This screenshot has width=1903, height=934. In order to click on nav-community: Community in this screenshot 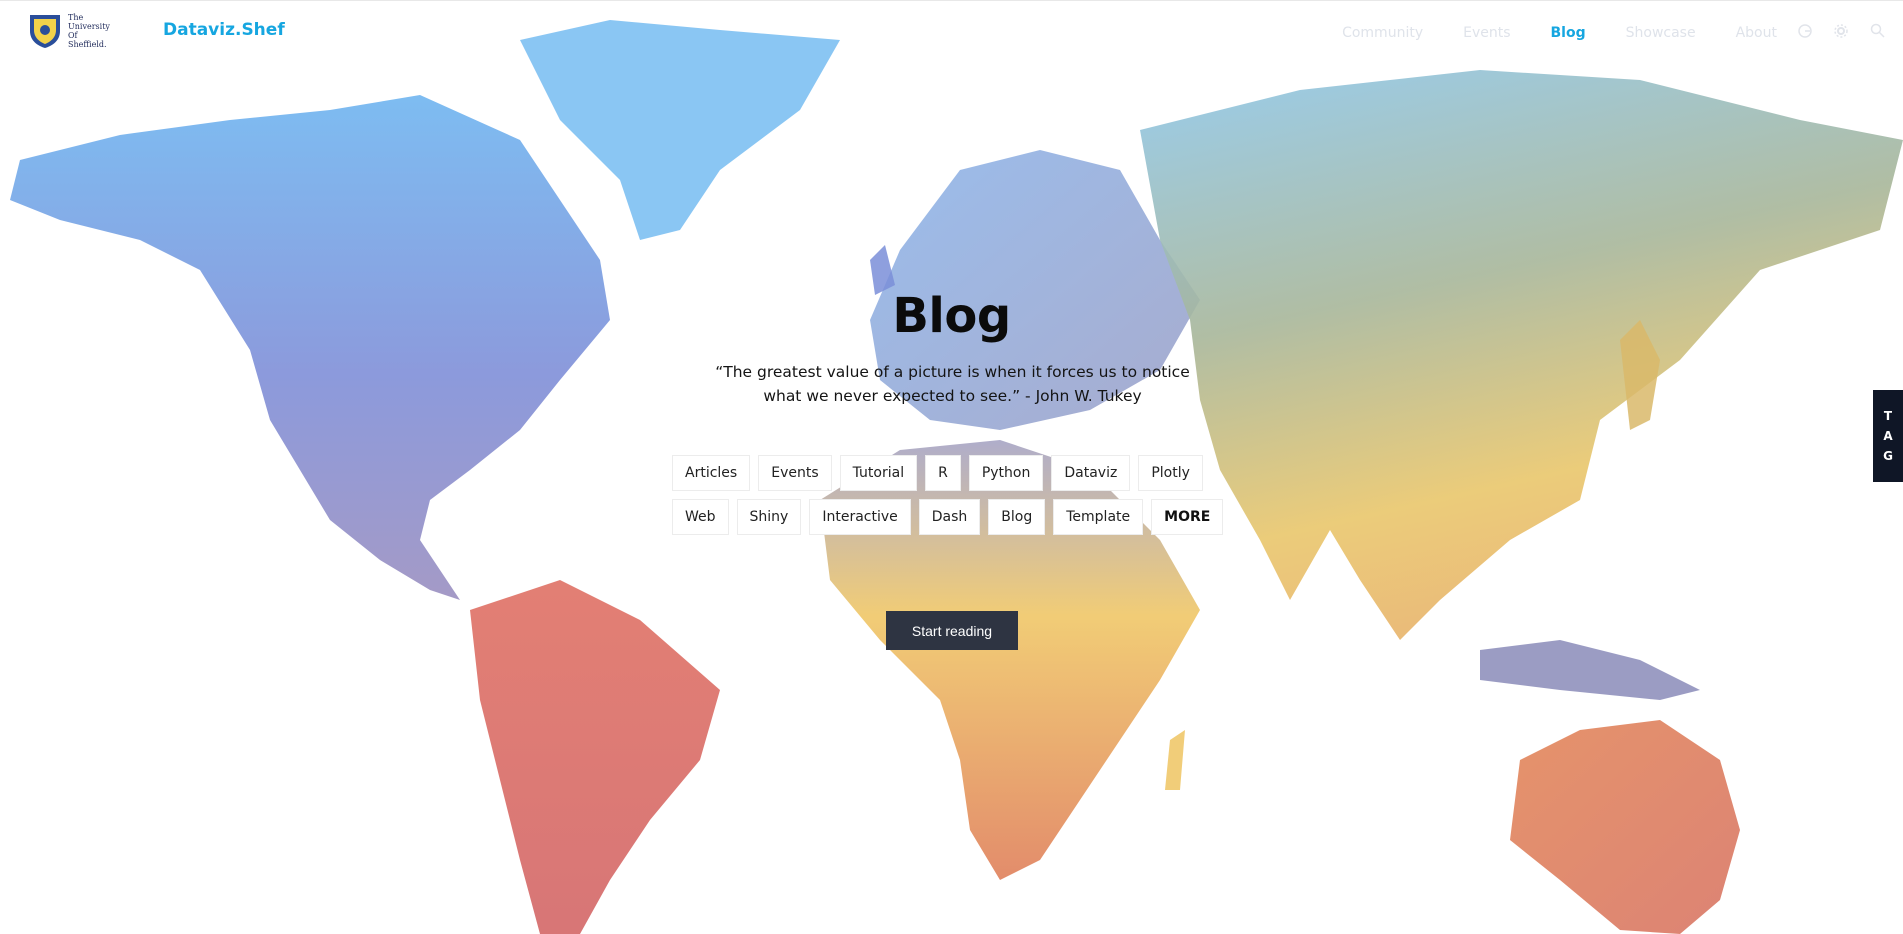, I will do `click(1382, 33)`.